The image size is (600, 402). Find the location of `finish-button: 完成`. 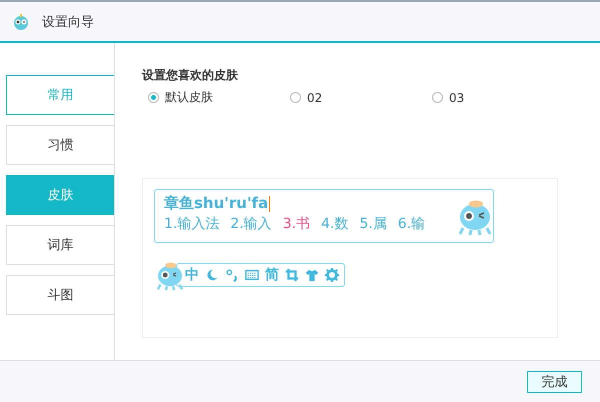

finish-button: 完成 is located at coordinates (554, 382).